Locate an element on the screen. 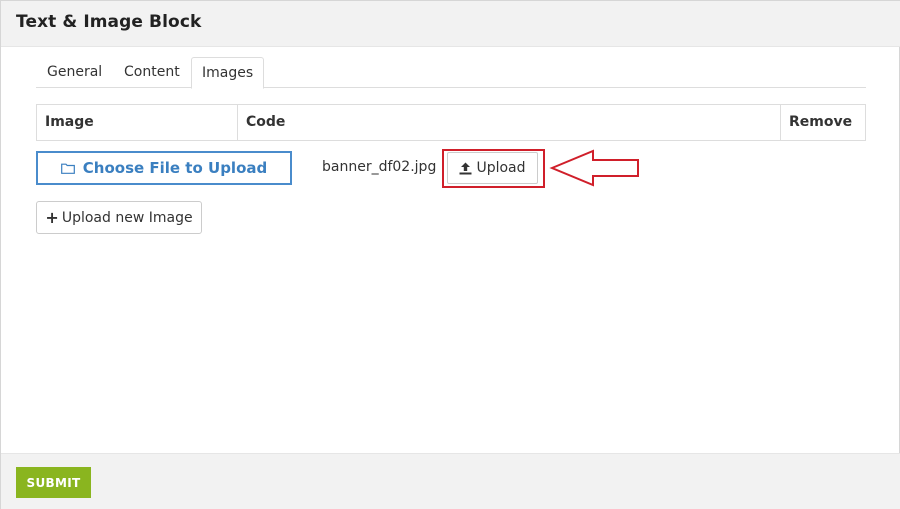  upload-button: Upload is located at coordinates (492, 168).